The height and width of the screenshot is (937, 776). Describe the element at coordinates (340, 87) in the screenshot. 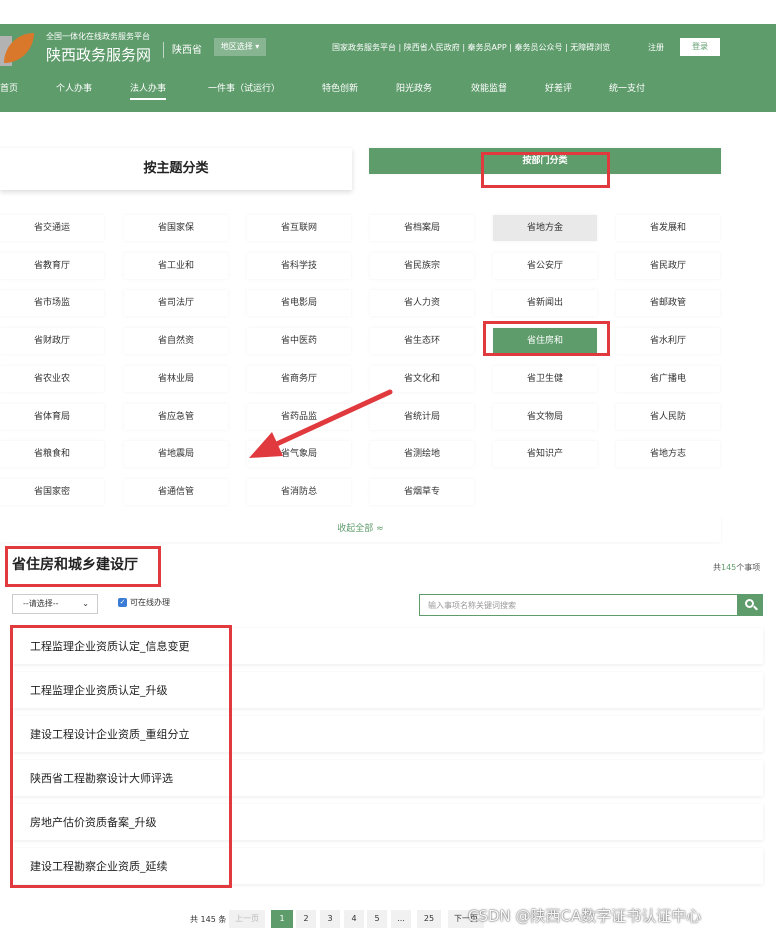

I see `nav-item-innovation: 特色创新` at that location.